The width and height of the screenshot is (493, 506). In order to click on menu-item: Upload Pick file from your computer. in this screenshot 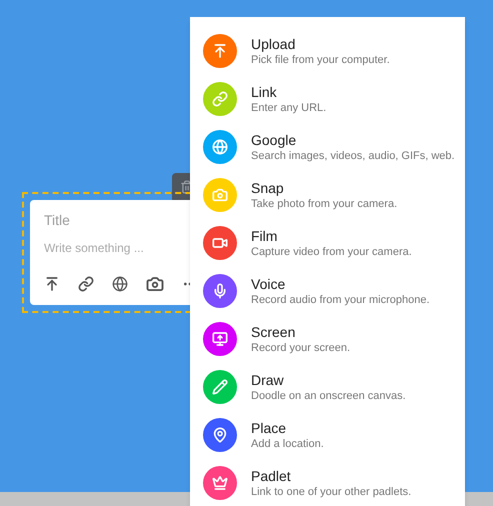, I will do `click(327, 51)`.